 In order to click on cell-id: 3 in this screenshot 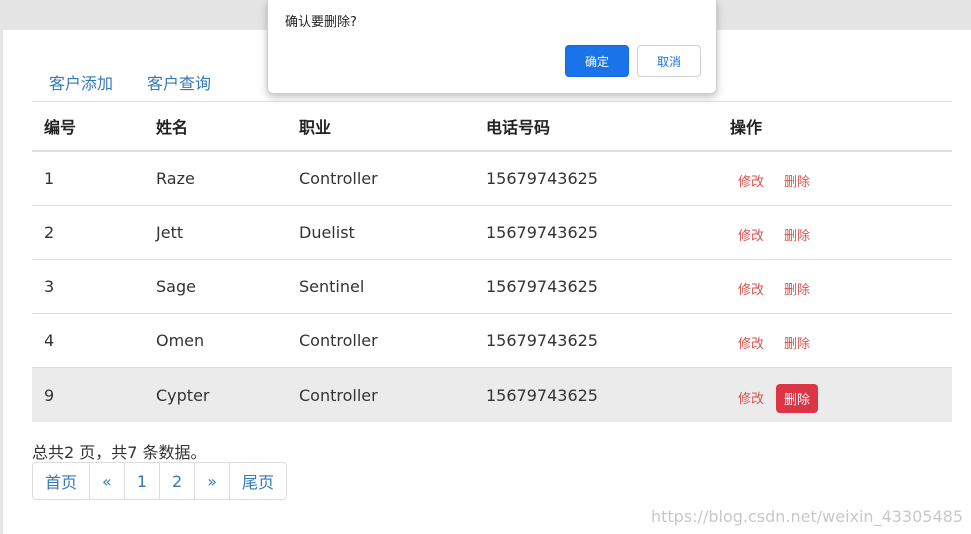, I will do `click(49, 286)`.